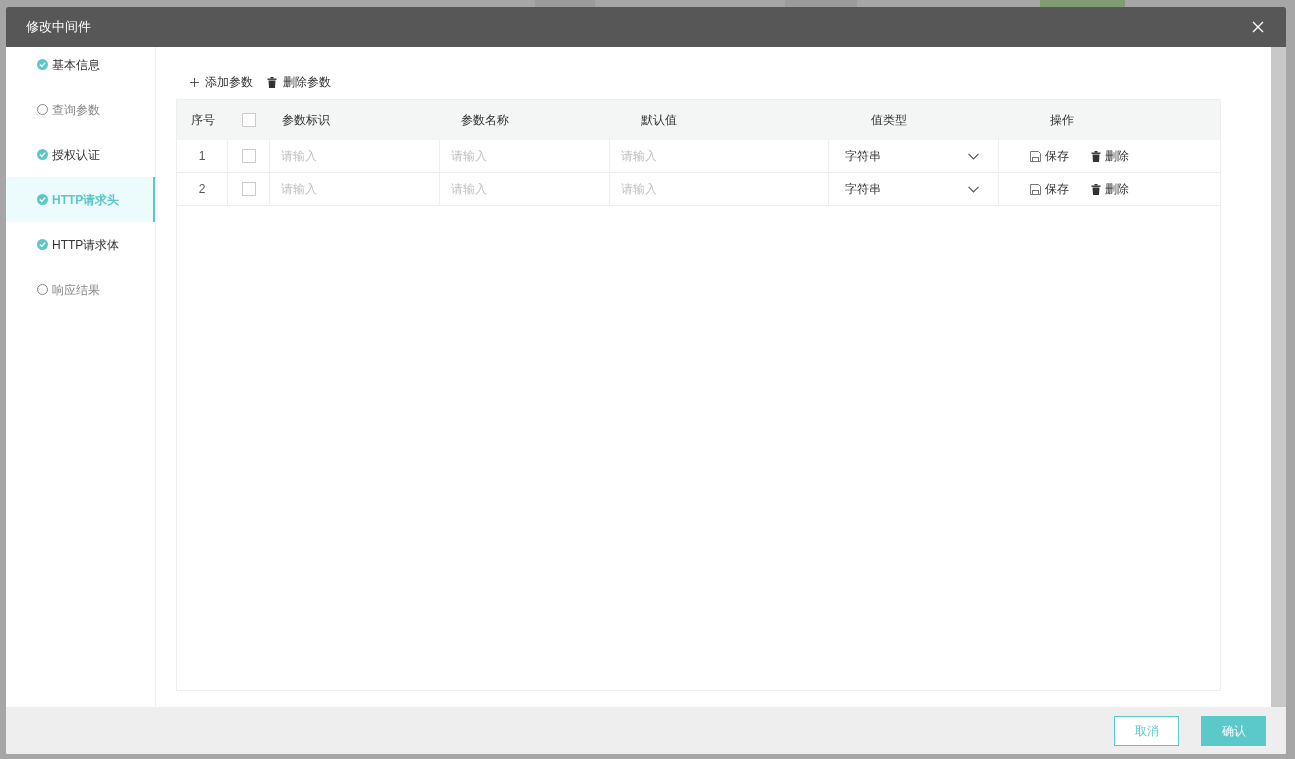  What do you see at coordinates (202, 189) in the screenshot?
I see `row-number: 2` at bounding box center [202, 189].